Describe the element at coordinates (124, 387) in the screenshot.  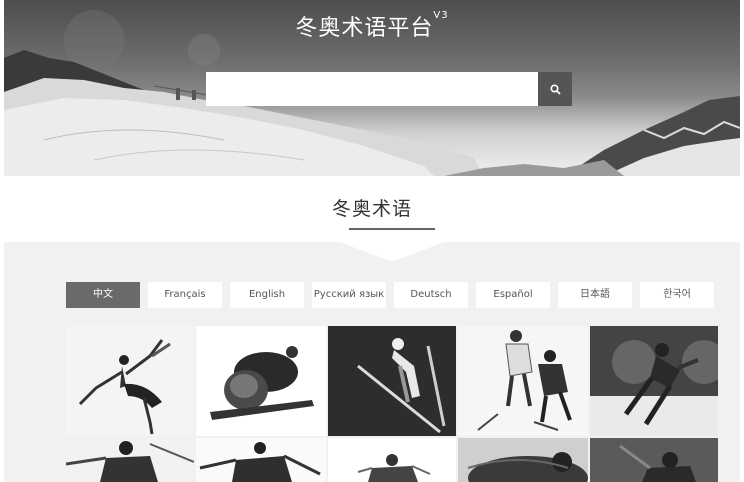
I see `figure-skater-image` at that location.